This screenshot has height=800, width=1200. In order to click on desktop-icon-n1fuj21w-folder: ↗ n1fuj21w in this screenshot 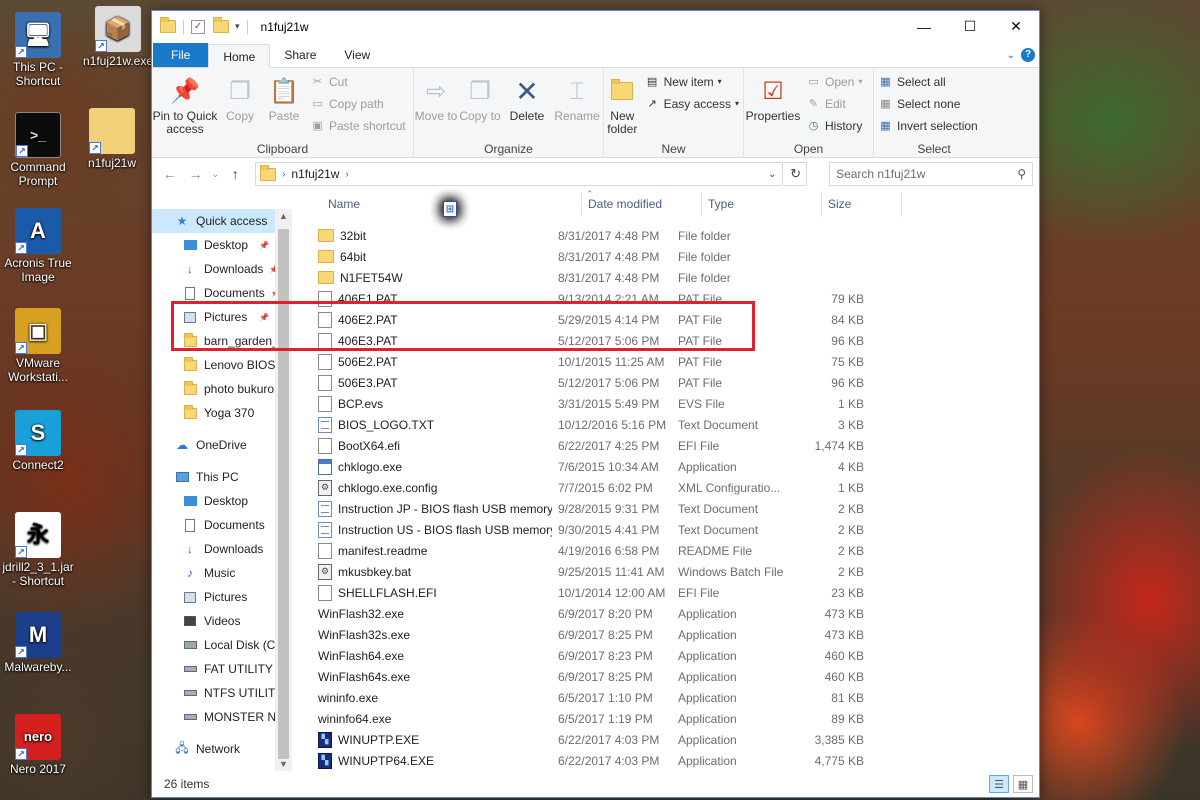, I will do `click(112, 139)`.